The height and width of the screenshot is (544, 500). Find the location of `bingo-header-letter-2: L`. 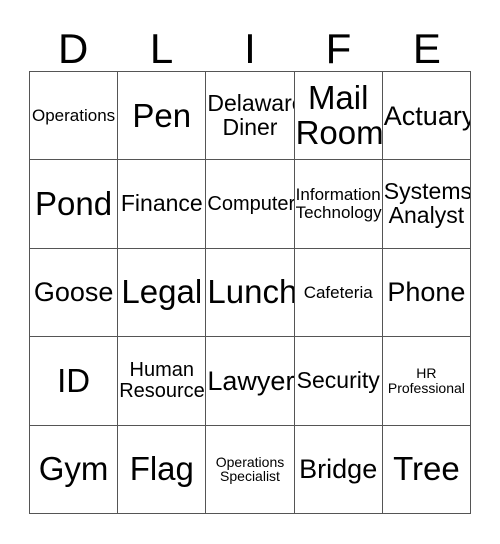

bingo-header-letter-2: L is located at coordinates (161, 48).